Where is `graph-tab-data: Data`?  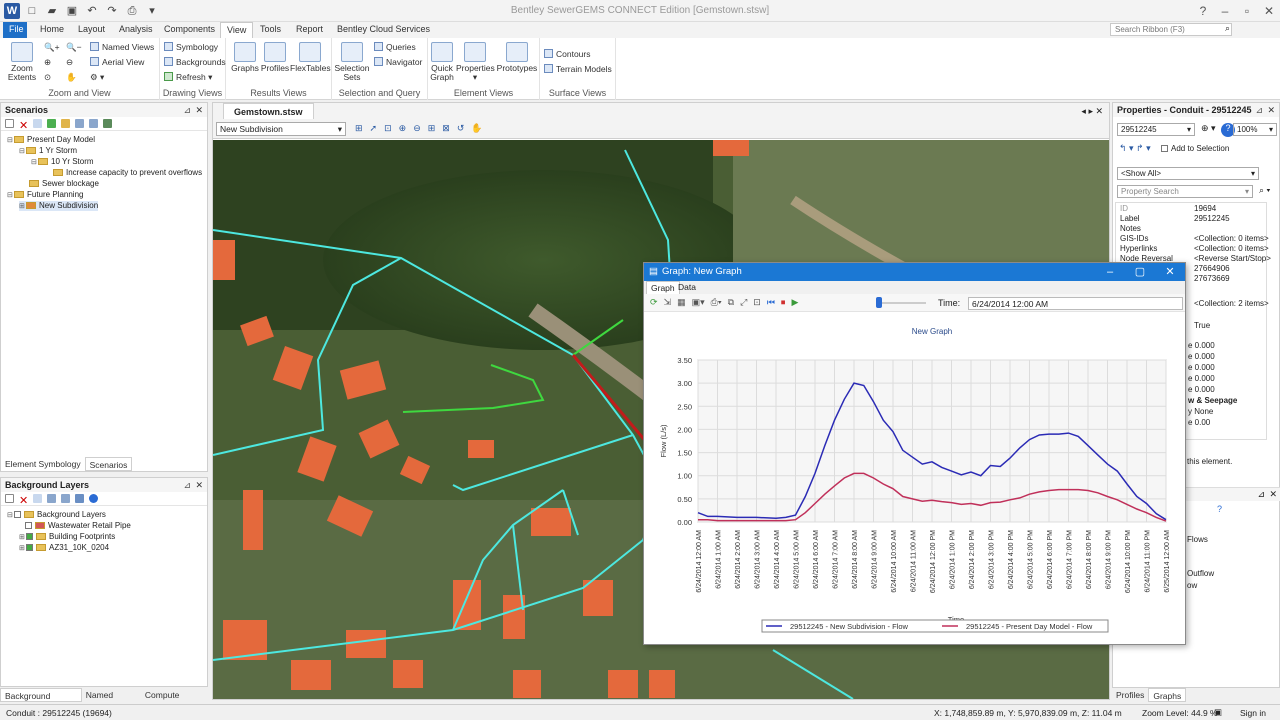 graph-tab-data: Data is located at coordinates (687, 287).